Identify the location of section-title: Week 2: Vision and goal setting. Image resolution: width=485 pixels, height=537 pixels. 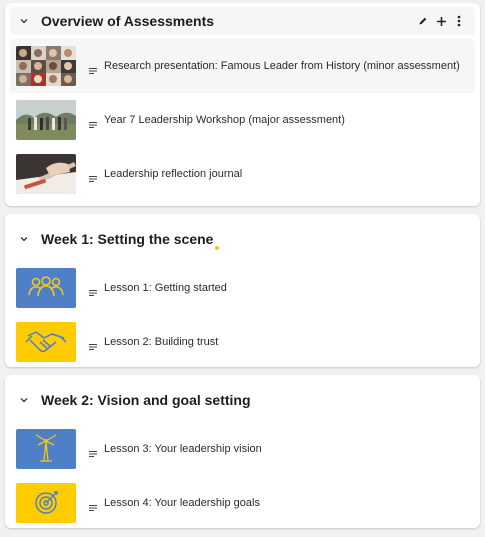
(146, 400).